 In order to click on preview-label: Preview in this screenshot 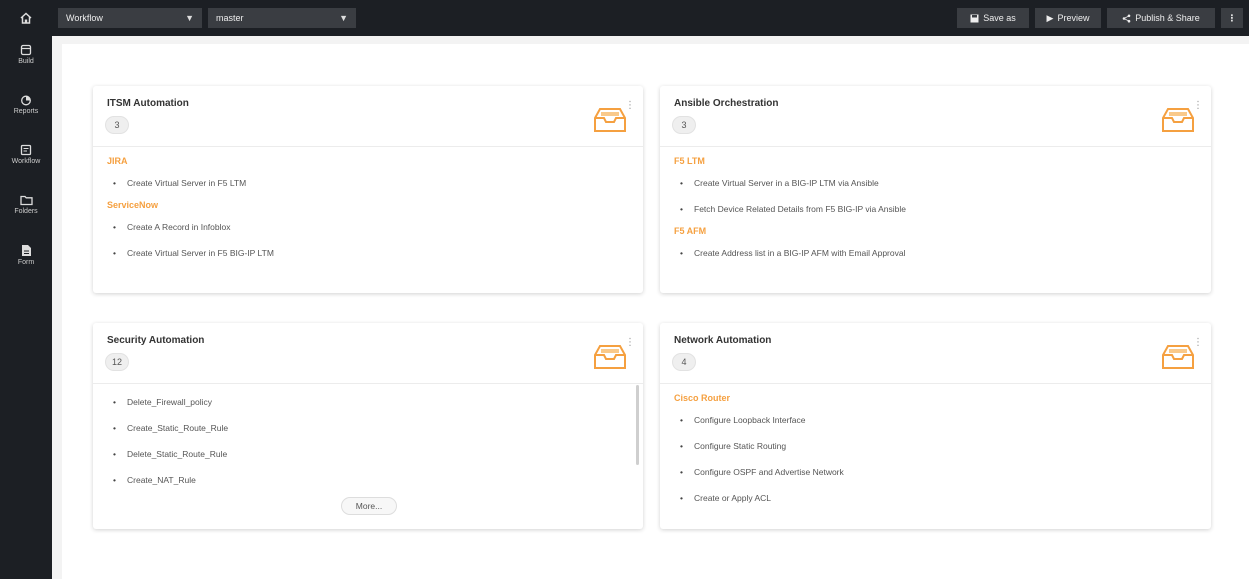, I will do `click(1073, 18)`.